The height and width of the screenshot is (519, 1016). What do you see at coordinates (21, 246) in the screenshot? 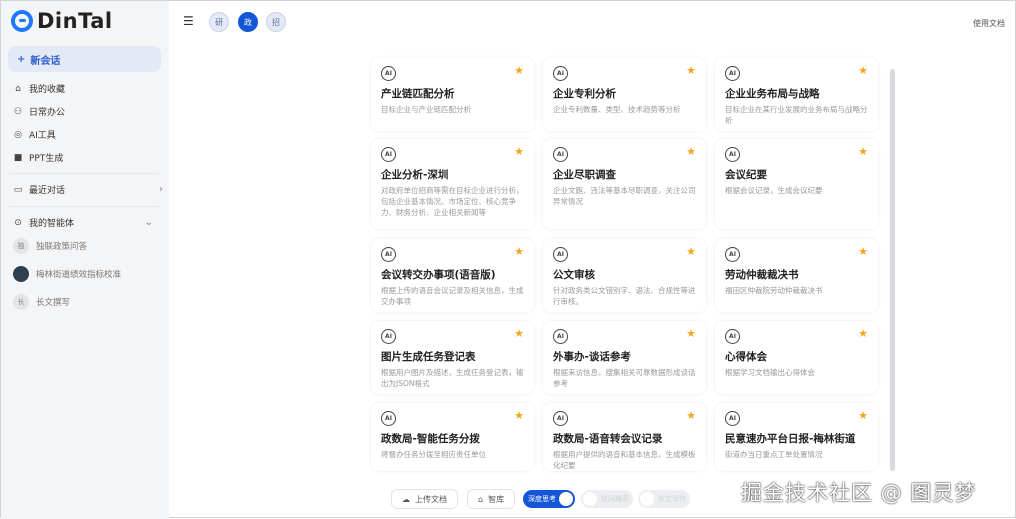
I see `avatar: 独` at bounding box center [21, 246].